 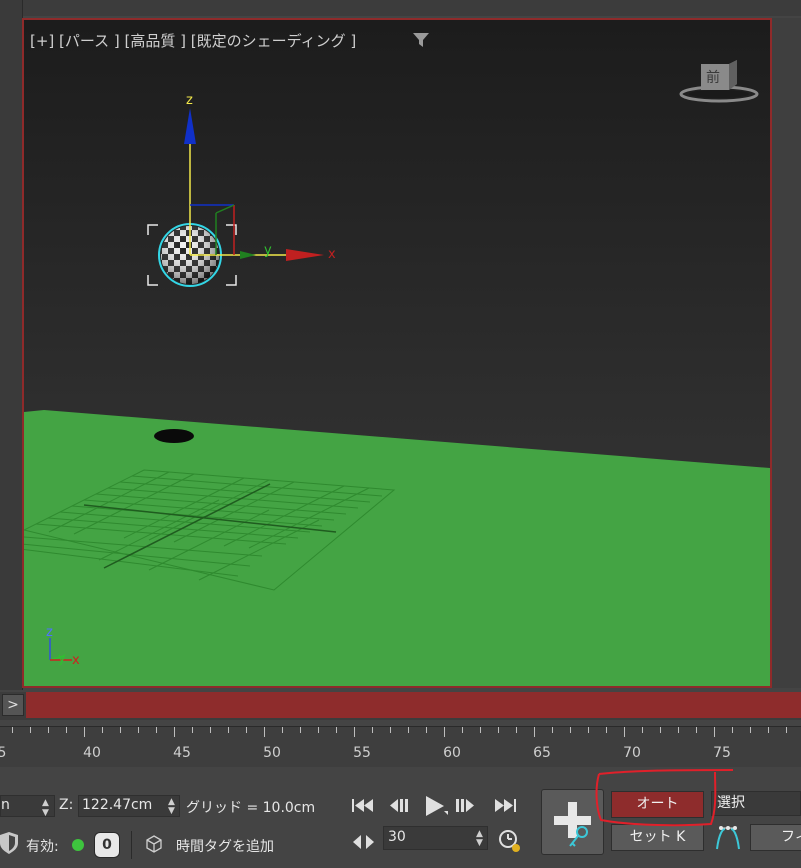 I want to click on filter-icon, so click(x=421, y=40).